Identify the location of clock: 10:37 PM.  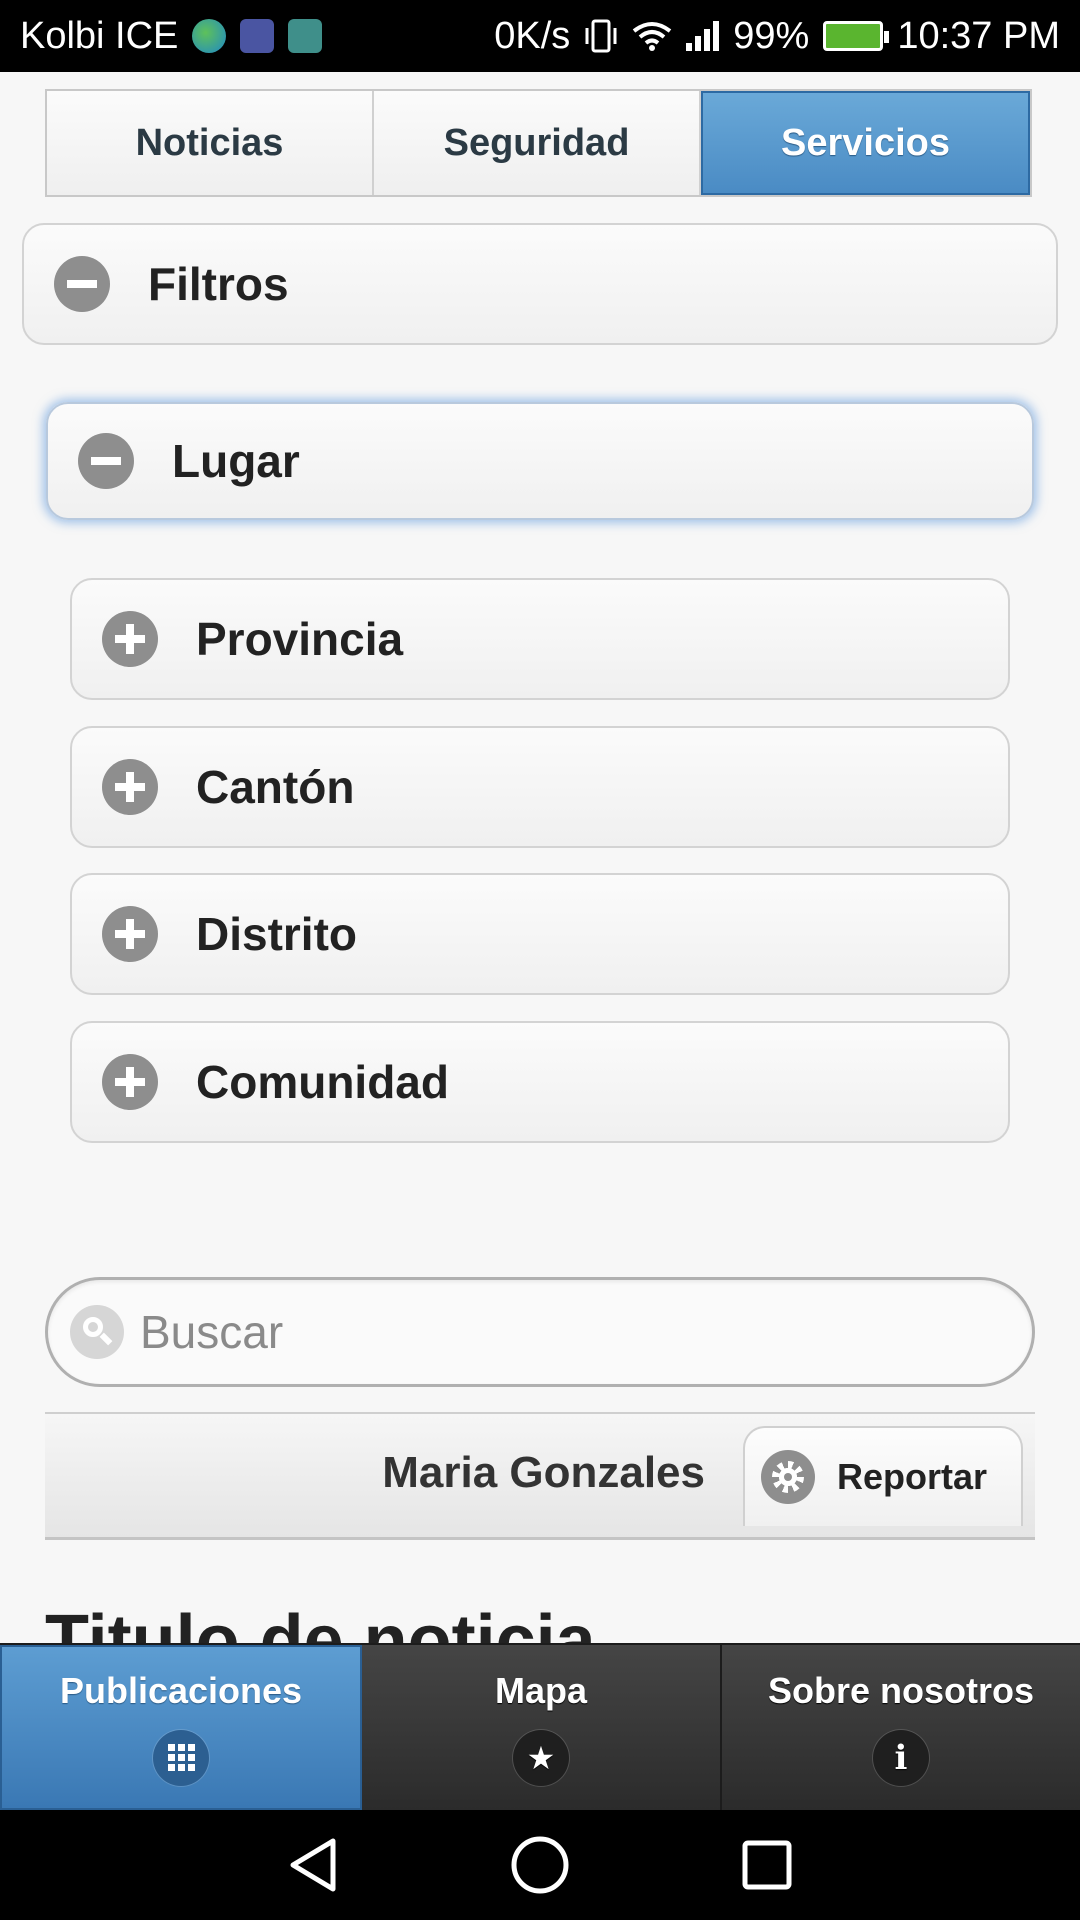
(978, 35).